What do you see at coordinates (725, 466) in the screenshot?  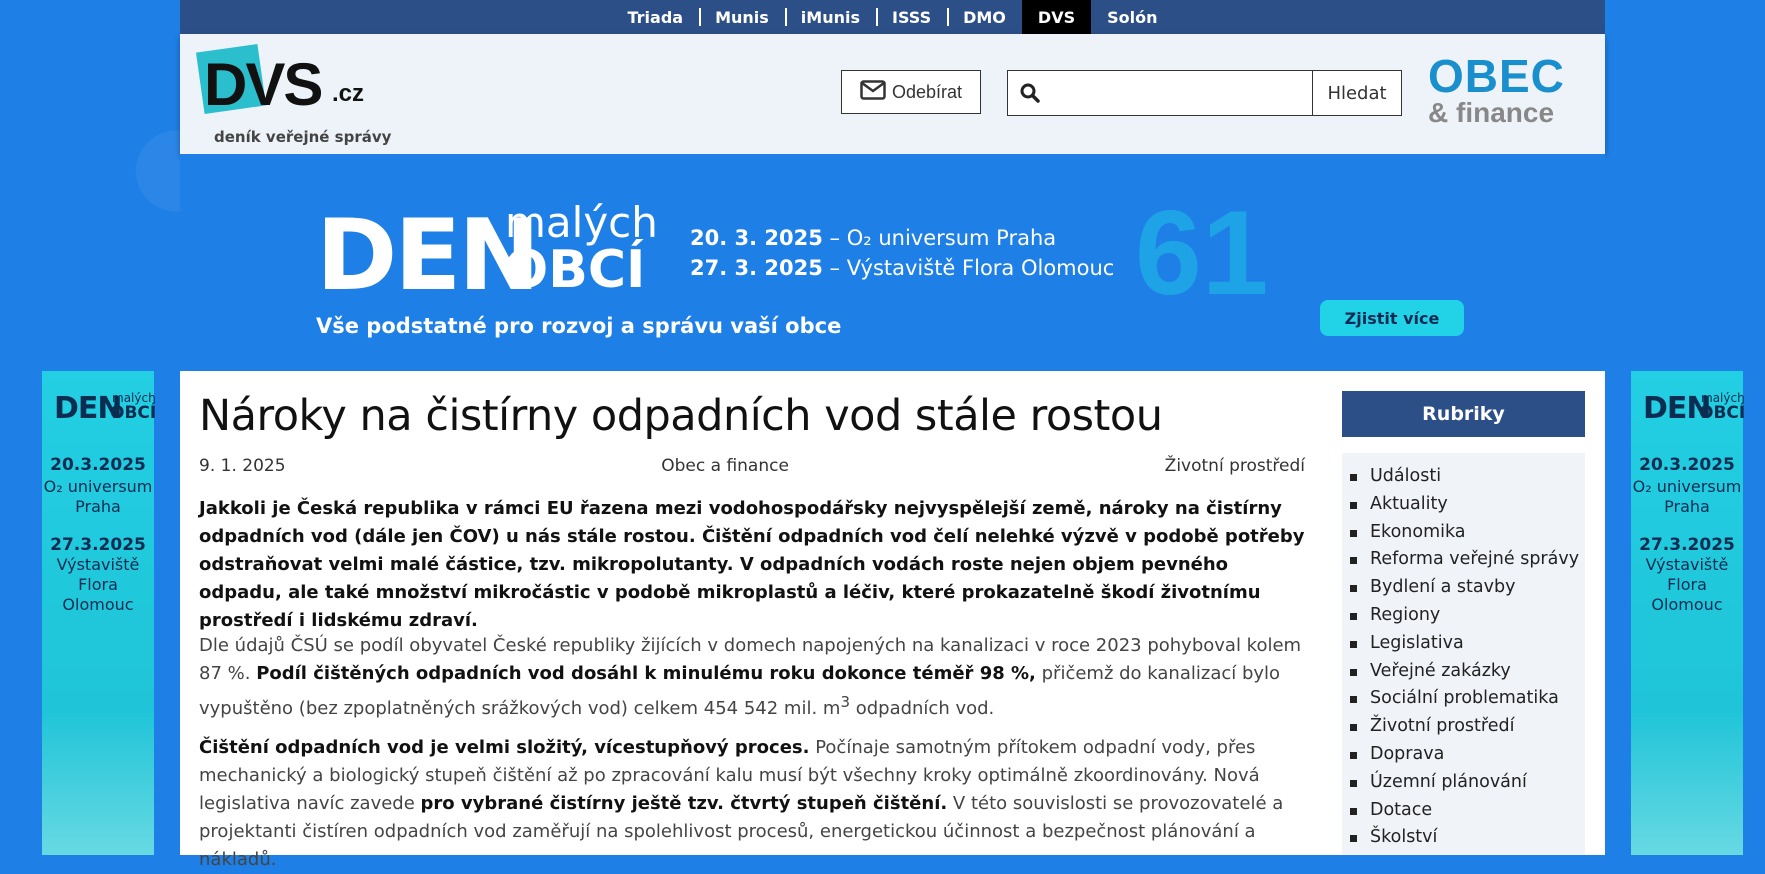 I see `article-source: Obec a finance` at bounding box center [725, 466].